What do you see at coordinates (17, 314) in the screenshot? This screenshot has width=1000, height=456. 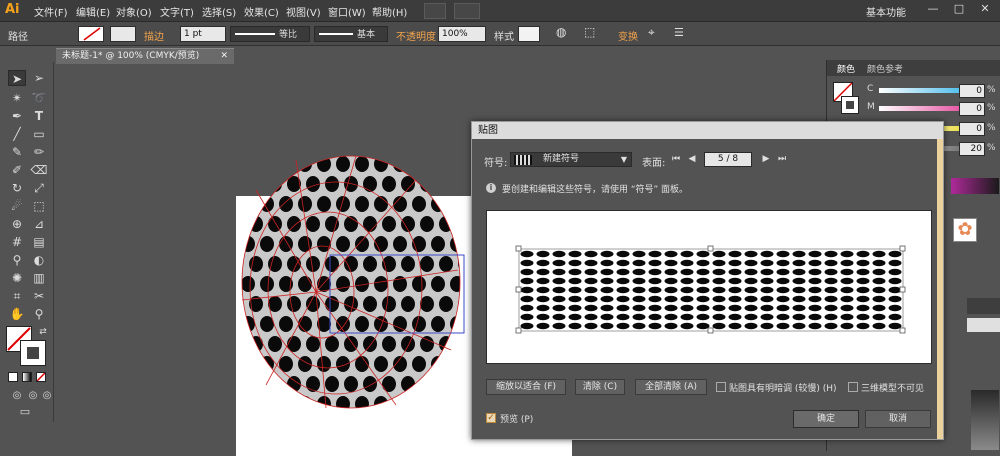 I see `hand-icon: ✋` at bounding box center [17, 314].